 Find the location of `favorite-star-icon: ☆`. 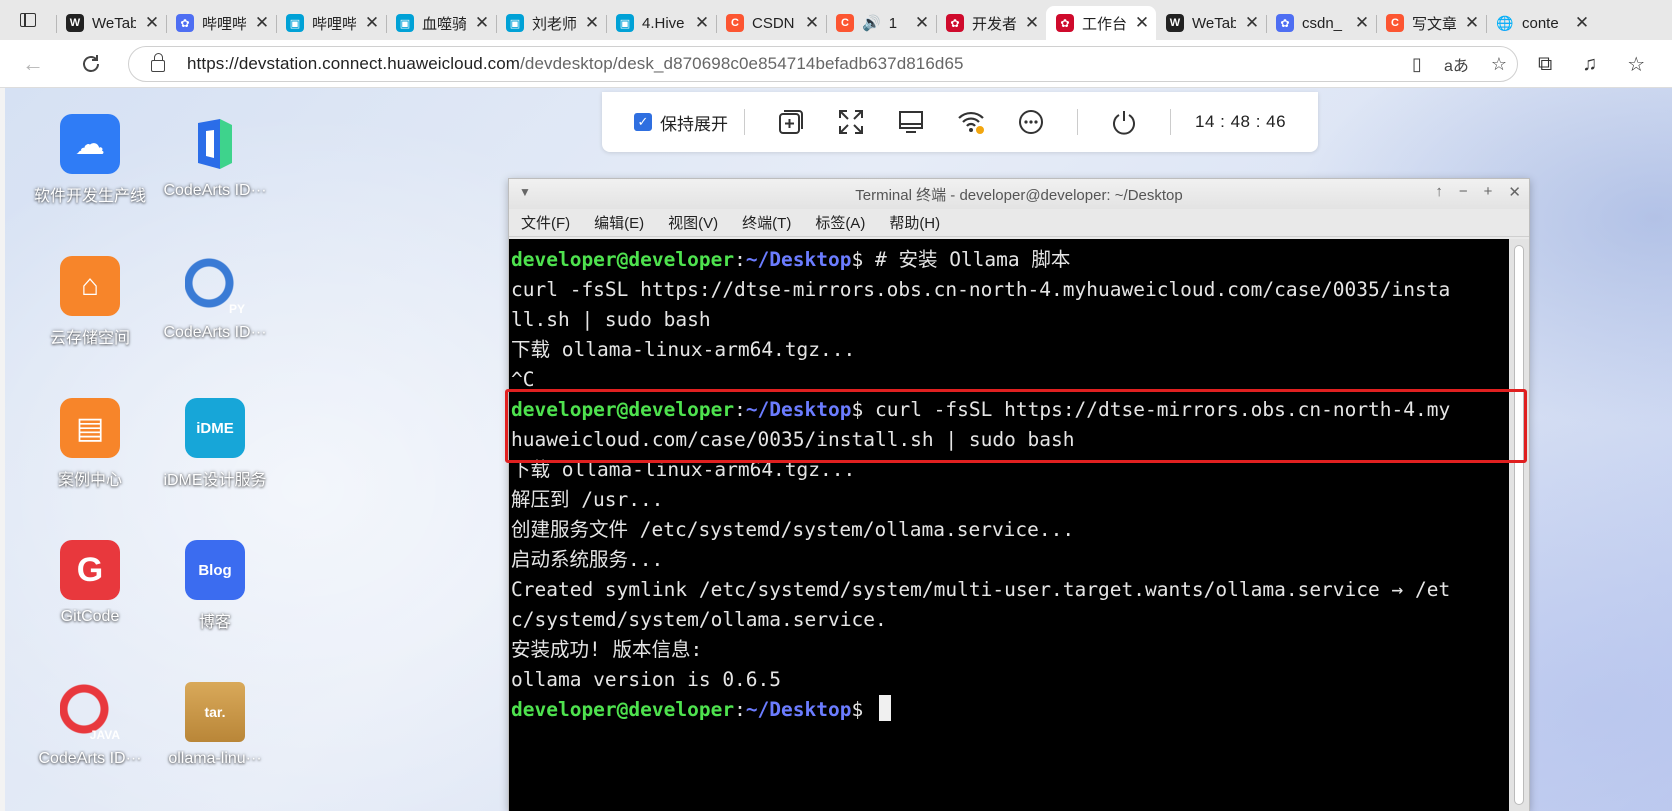

favorite-star-icon: ☆ is located at coordinates (1499, 64).